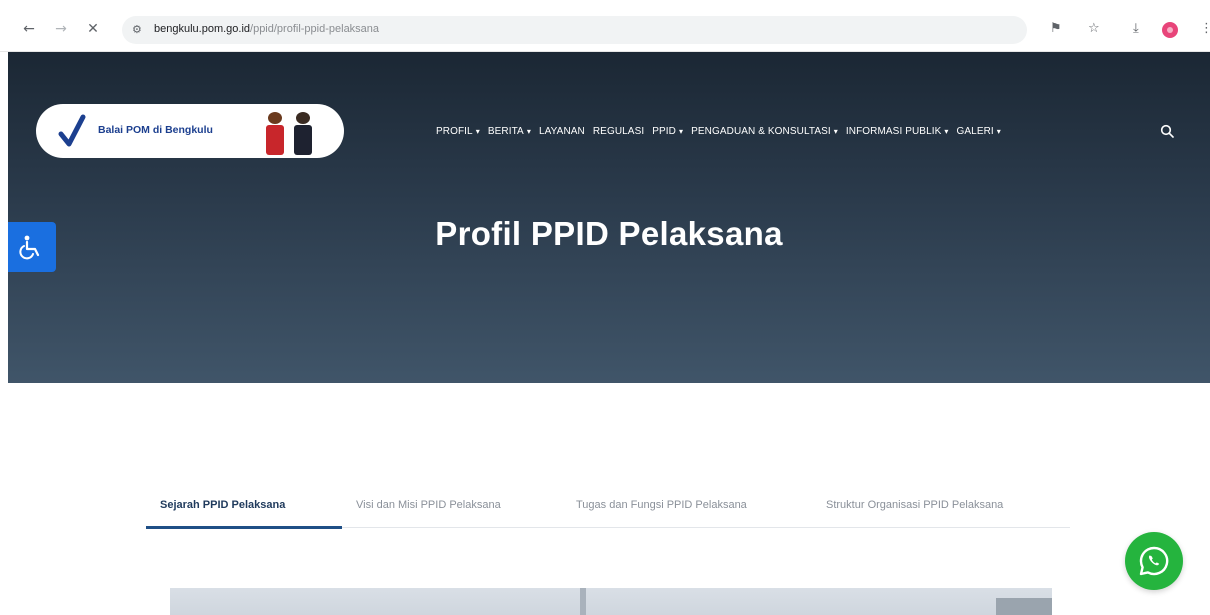 The width and height of the screenshot is (1210, 615). I want to click on tab-visi-misi: Visi dan Misi PPID Pelaksana, so click(428, 505).